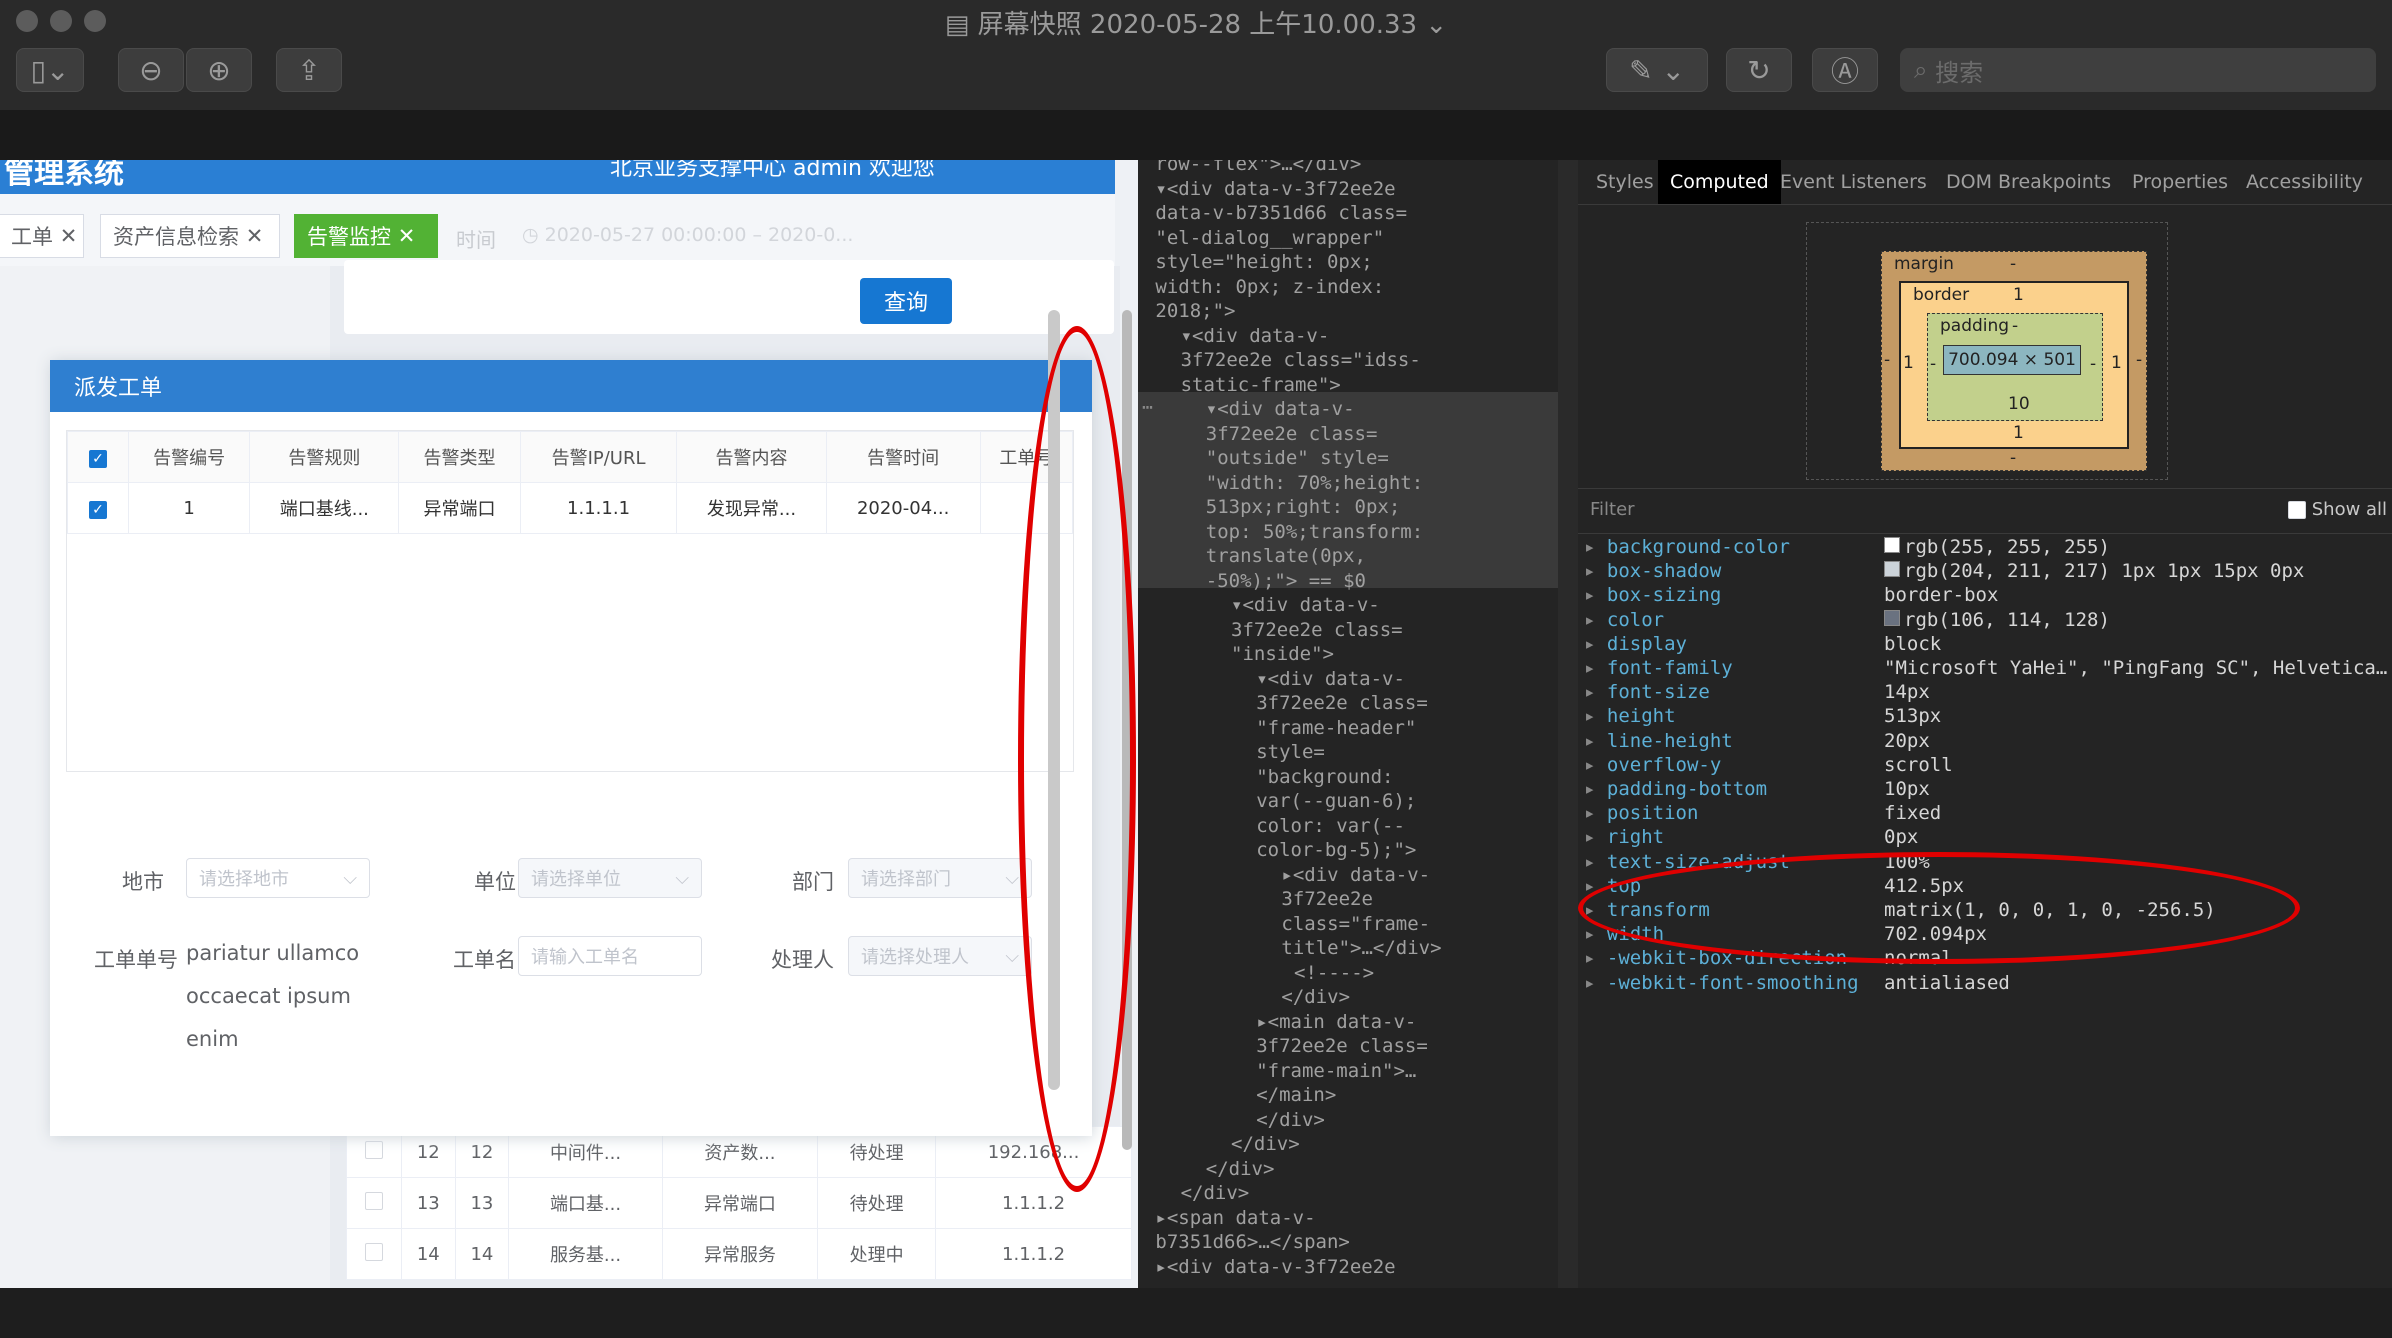 The image size is (2392, 1338). What do you see at coordinates (1282, 654) in the screenshot?
I see `dom-node-line: "inside">` at bounding box center [1282, 654].